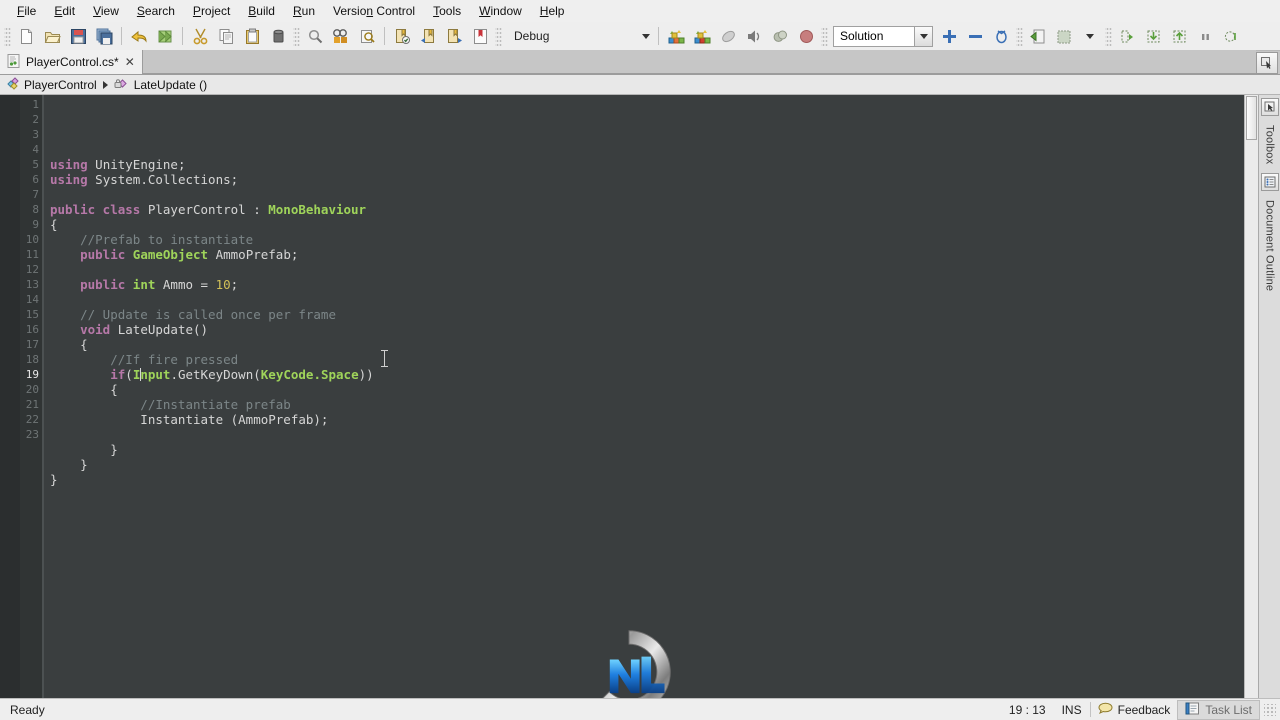 The image size is (1280, 720). Describe the element at coordinates (780, 36) in the screenshot. I see `debug-icon` at that location.